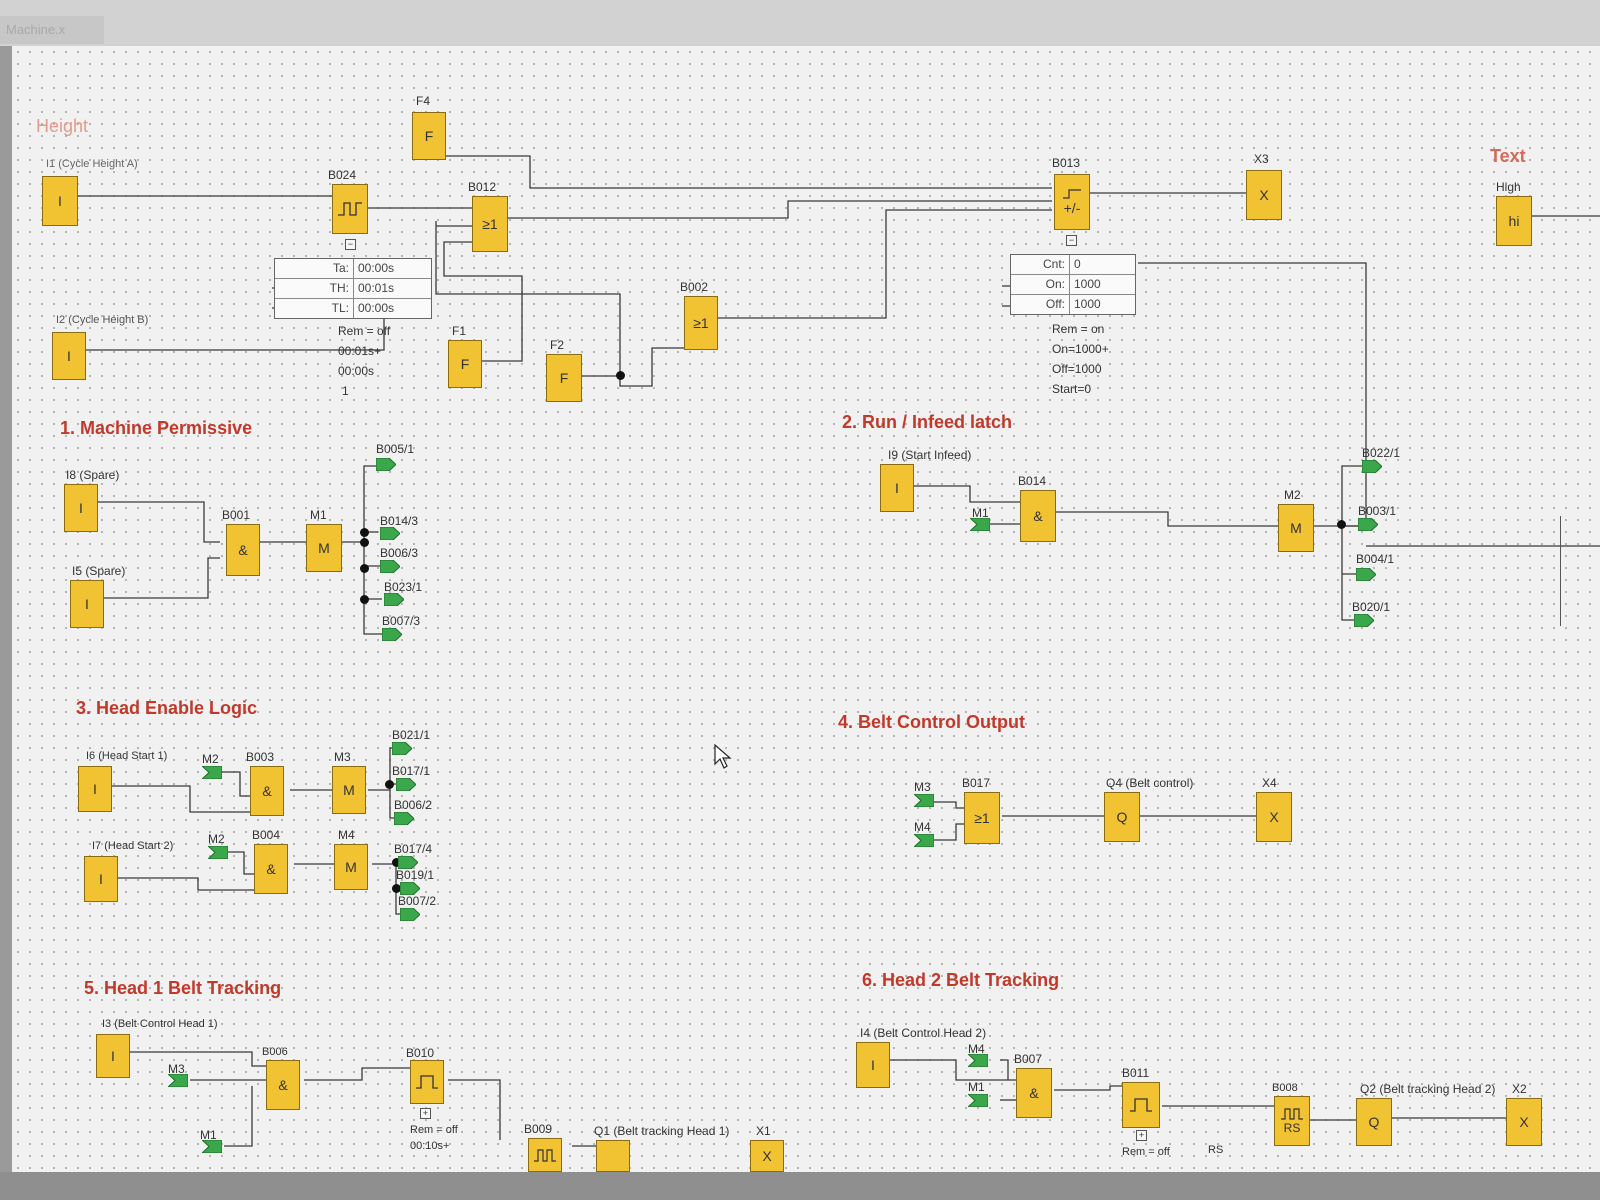 Image resolution: width=1600 pixels, height=1200 pixels. I want to click on text-block-hi: hi, so click(1514, 221).